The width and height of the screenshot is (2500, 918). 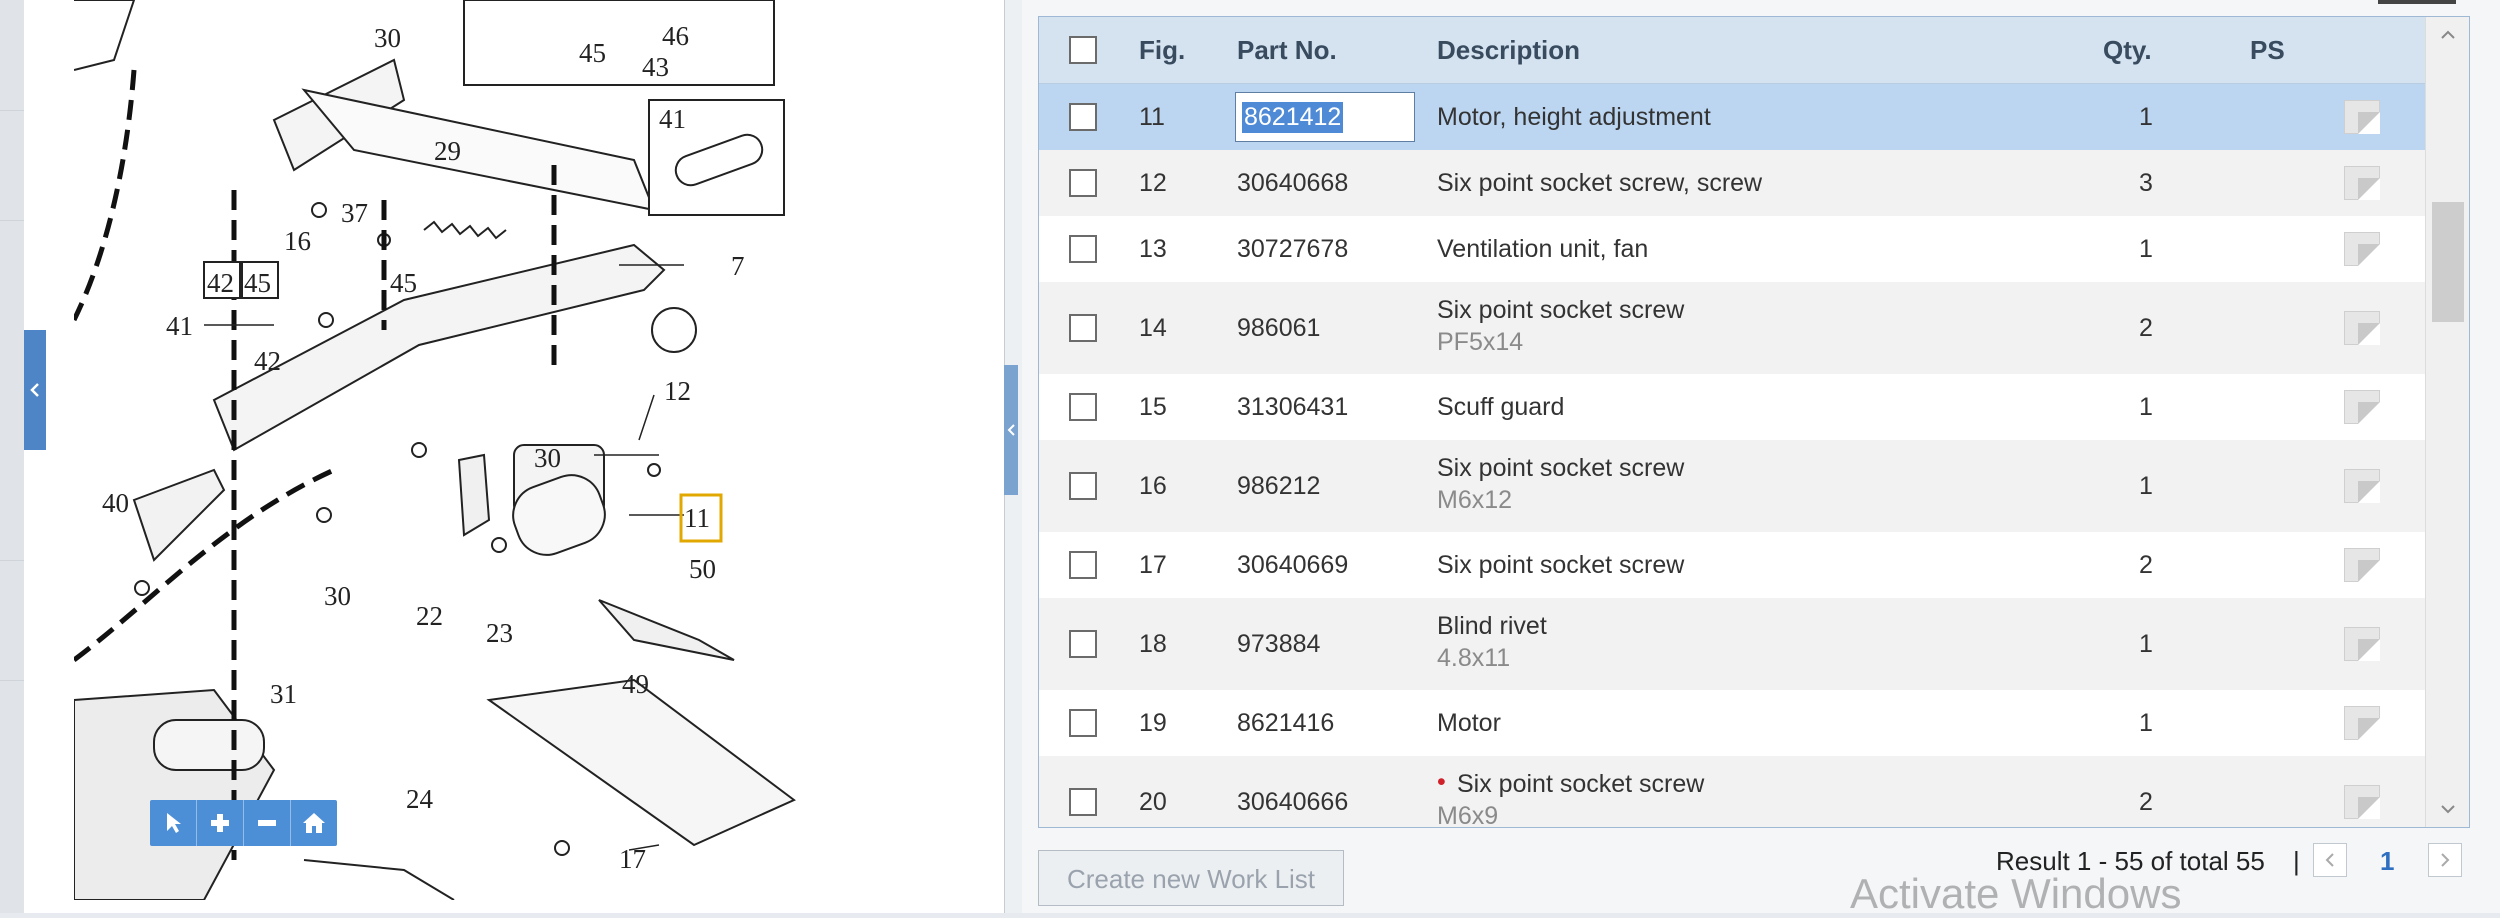 I want to click on zoom-in-icon, so click(x=220, y=823).